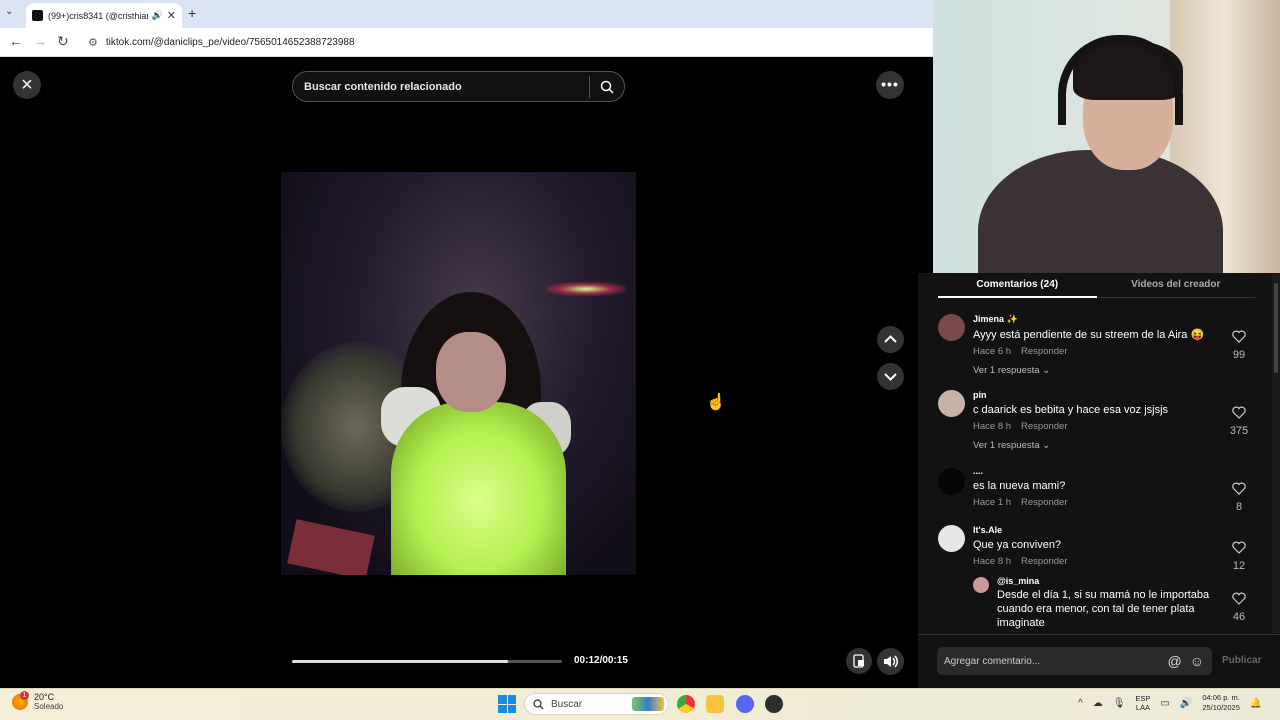  I want to click on like-button: 375, so click(1239, 421).